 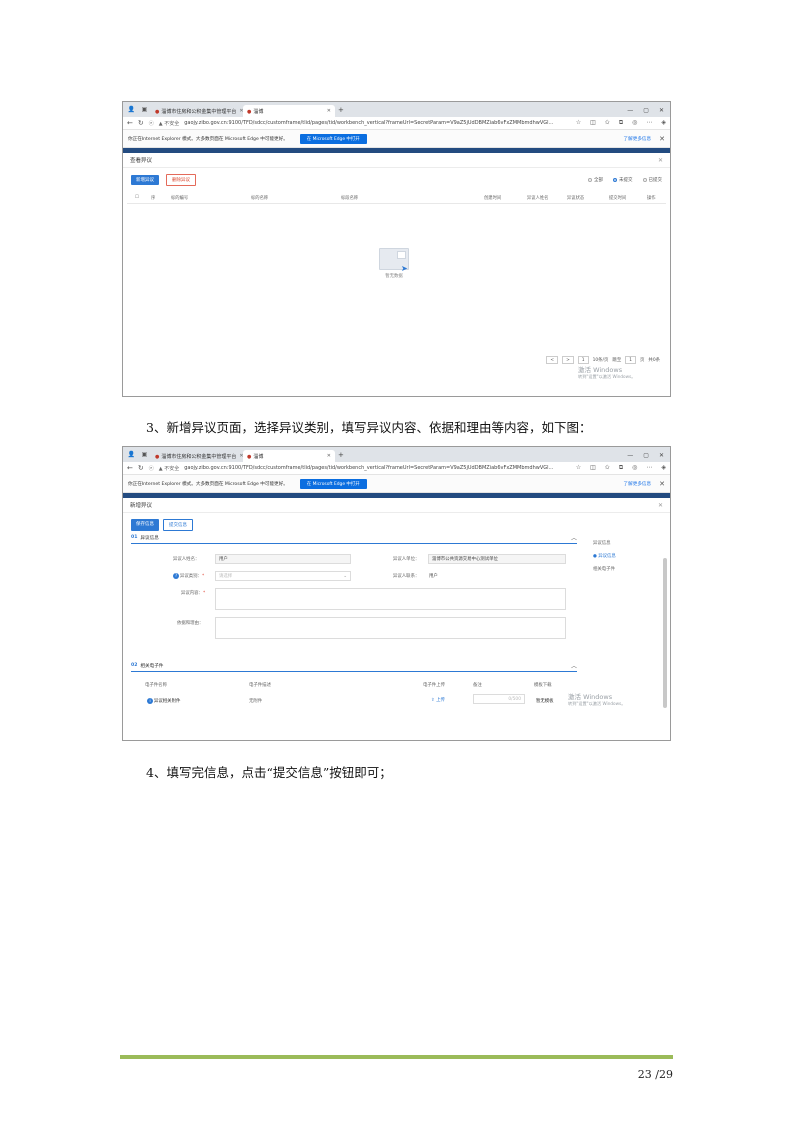 What do you see at coordinates (583, 360) in the screenshot?
I see `current-page: 1` at bounding box center [583, 360].